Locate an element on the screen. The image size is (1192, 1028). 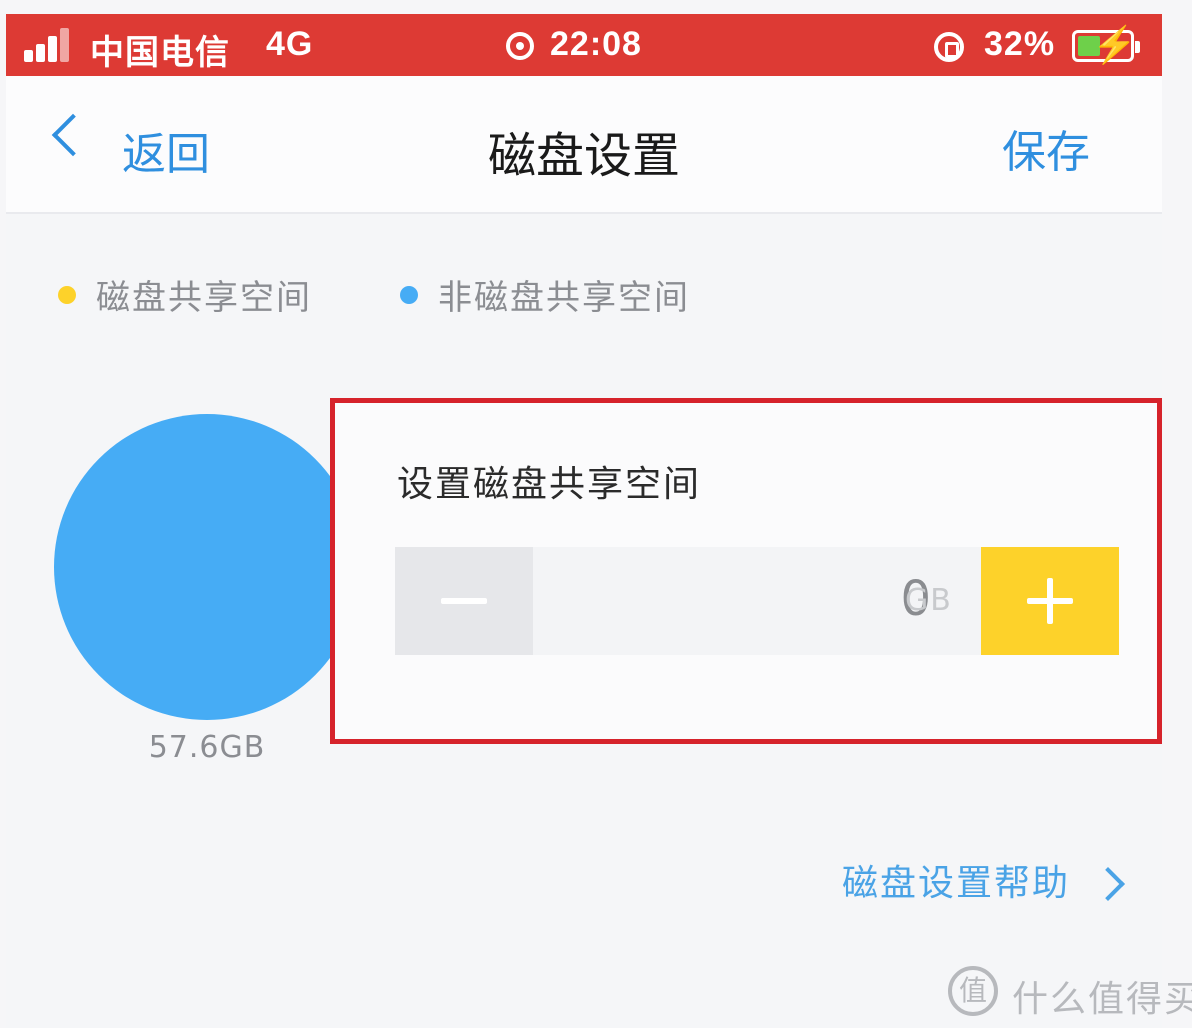
battery-percentage: 32% is located at coordinates (1020, 44).